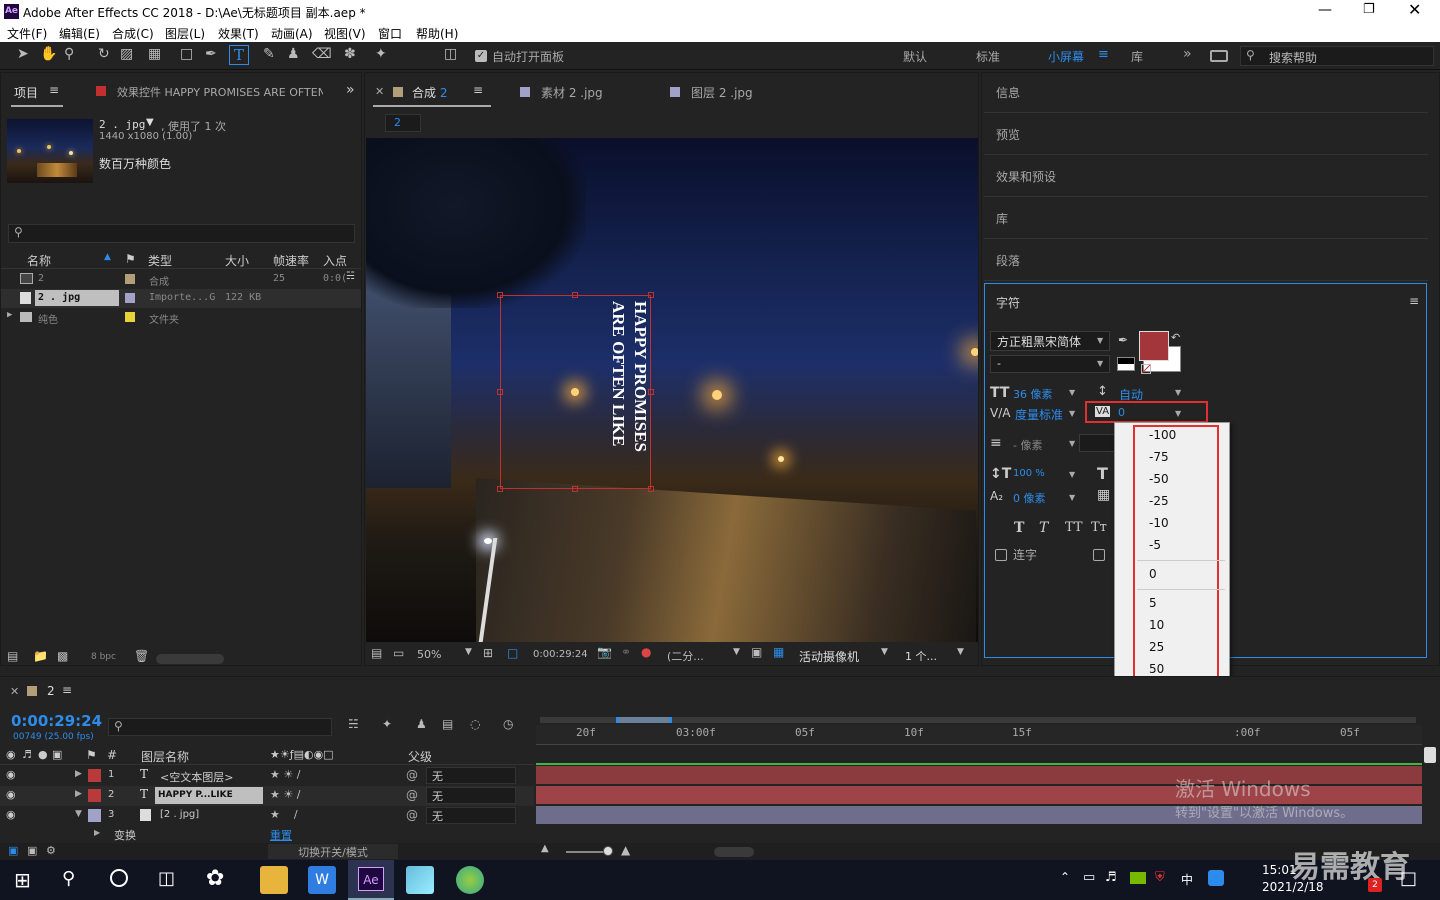  What do you see at coordinates (572, 92) in the screenshot?
I see `tab-footage: 素材 2 .jpg` at bounding box center [572, 92].